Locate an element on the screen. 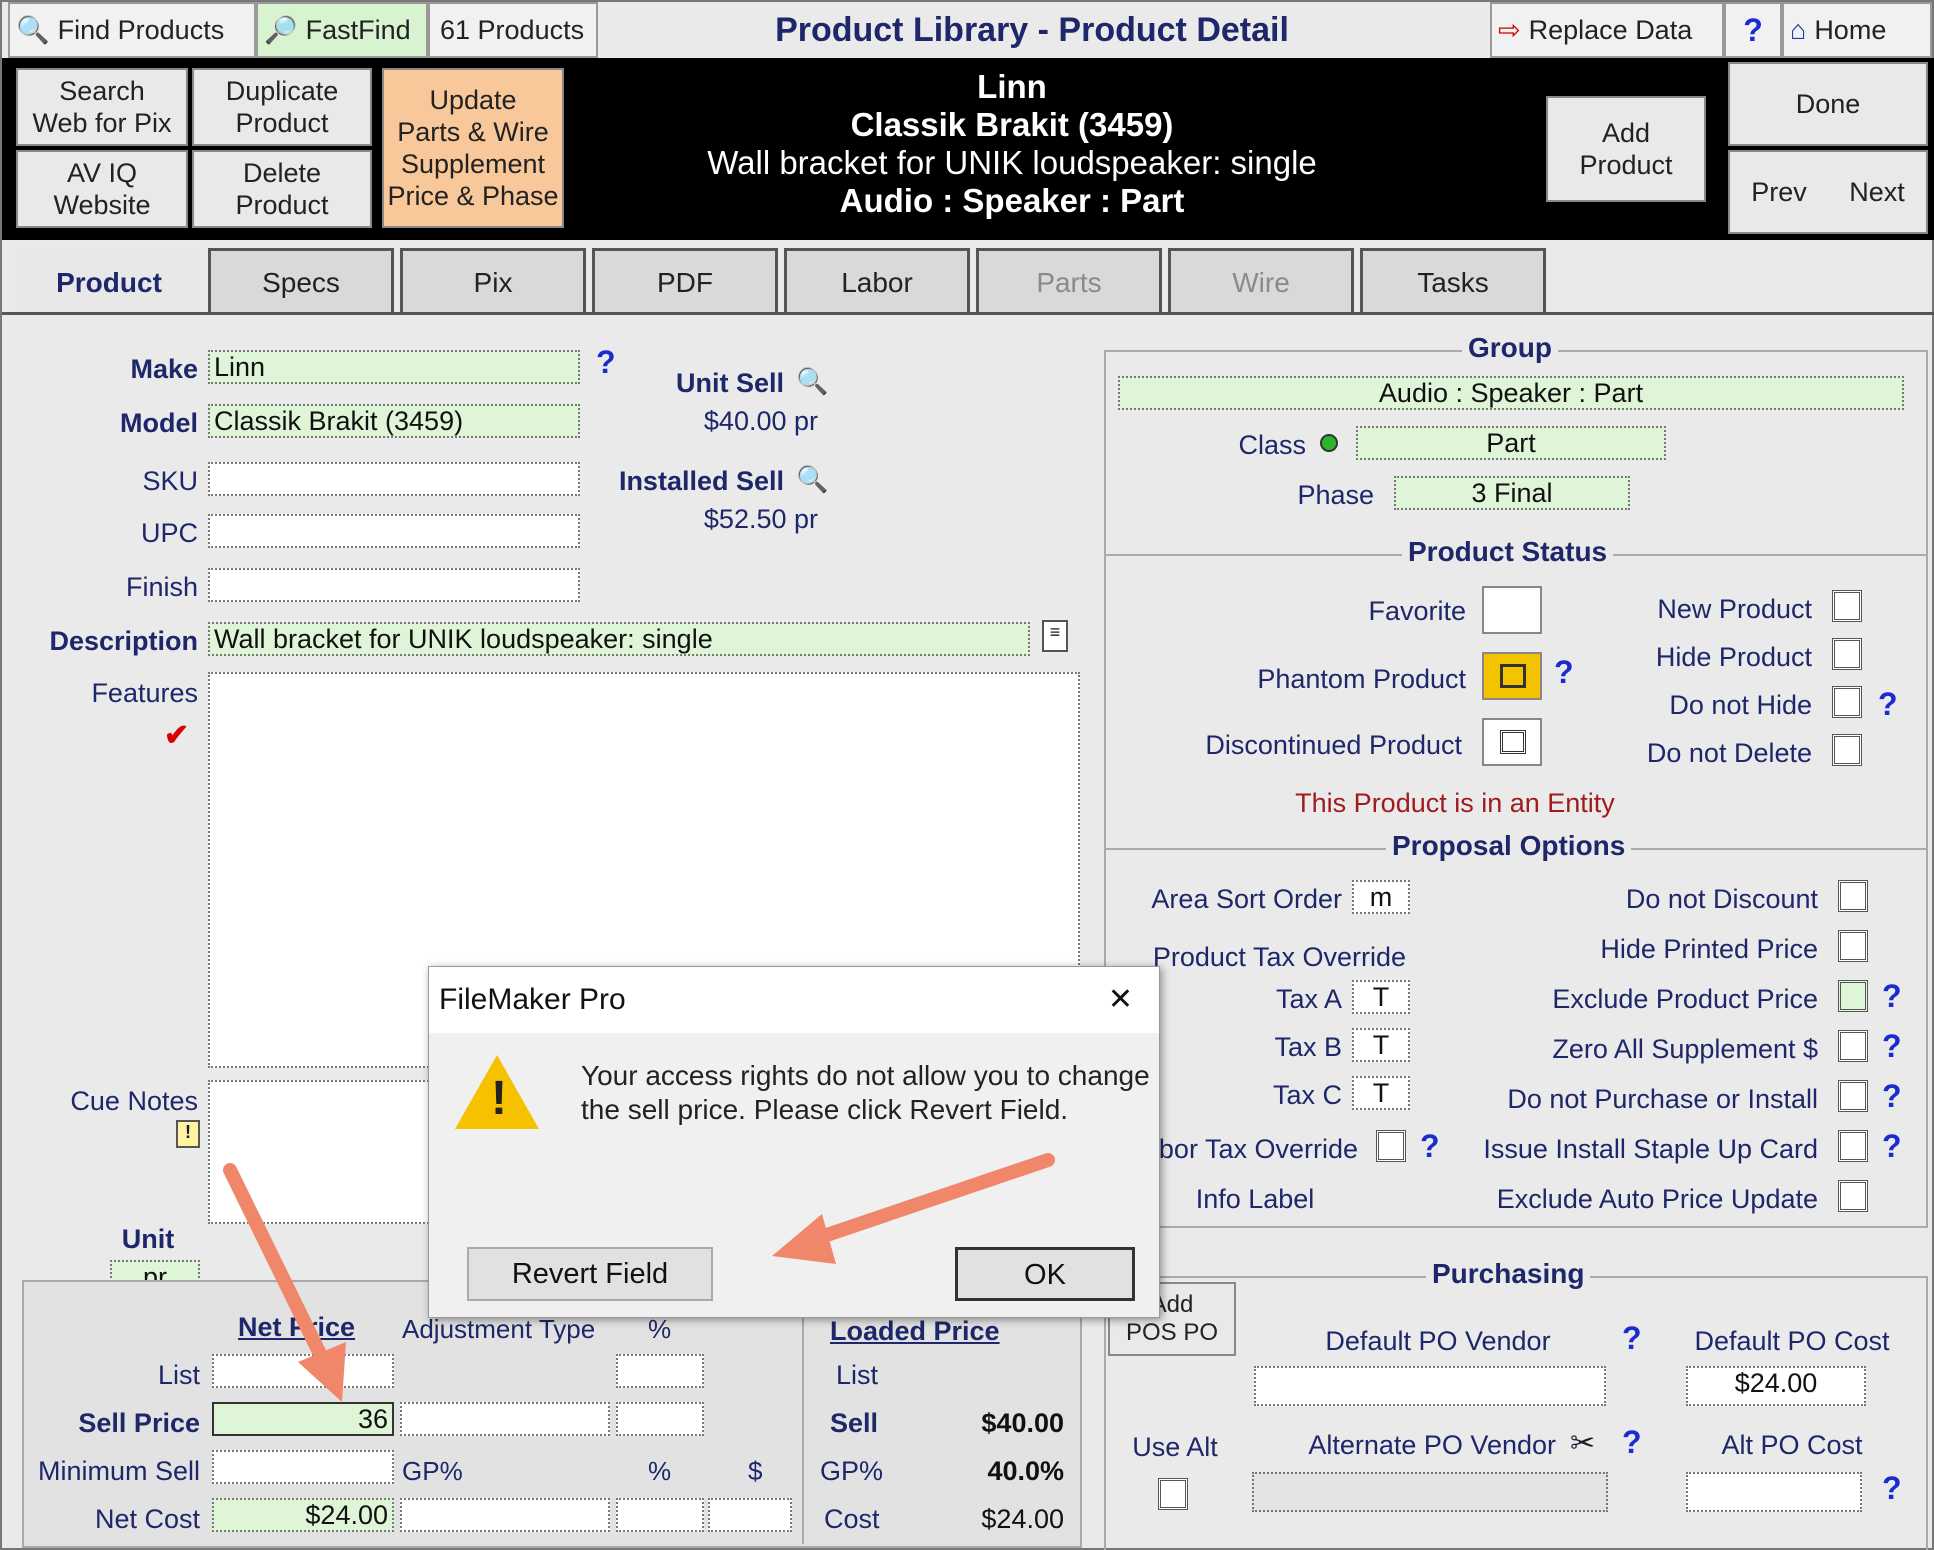 This screenshot has width=1934, height=1550. annotation-arrows is located at coordinates (639, 1277).